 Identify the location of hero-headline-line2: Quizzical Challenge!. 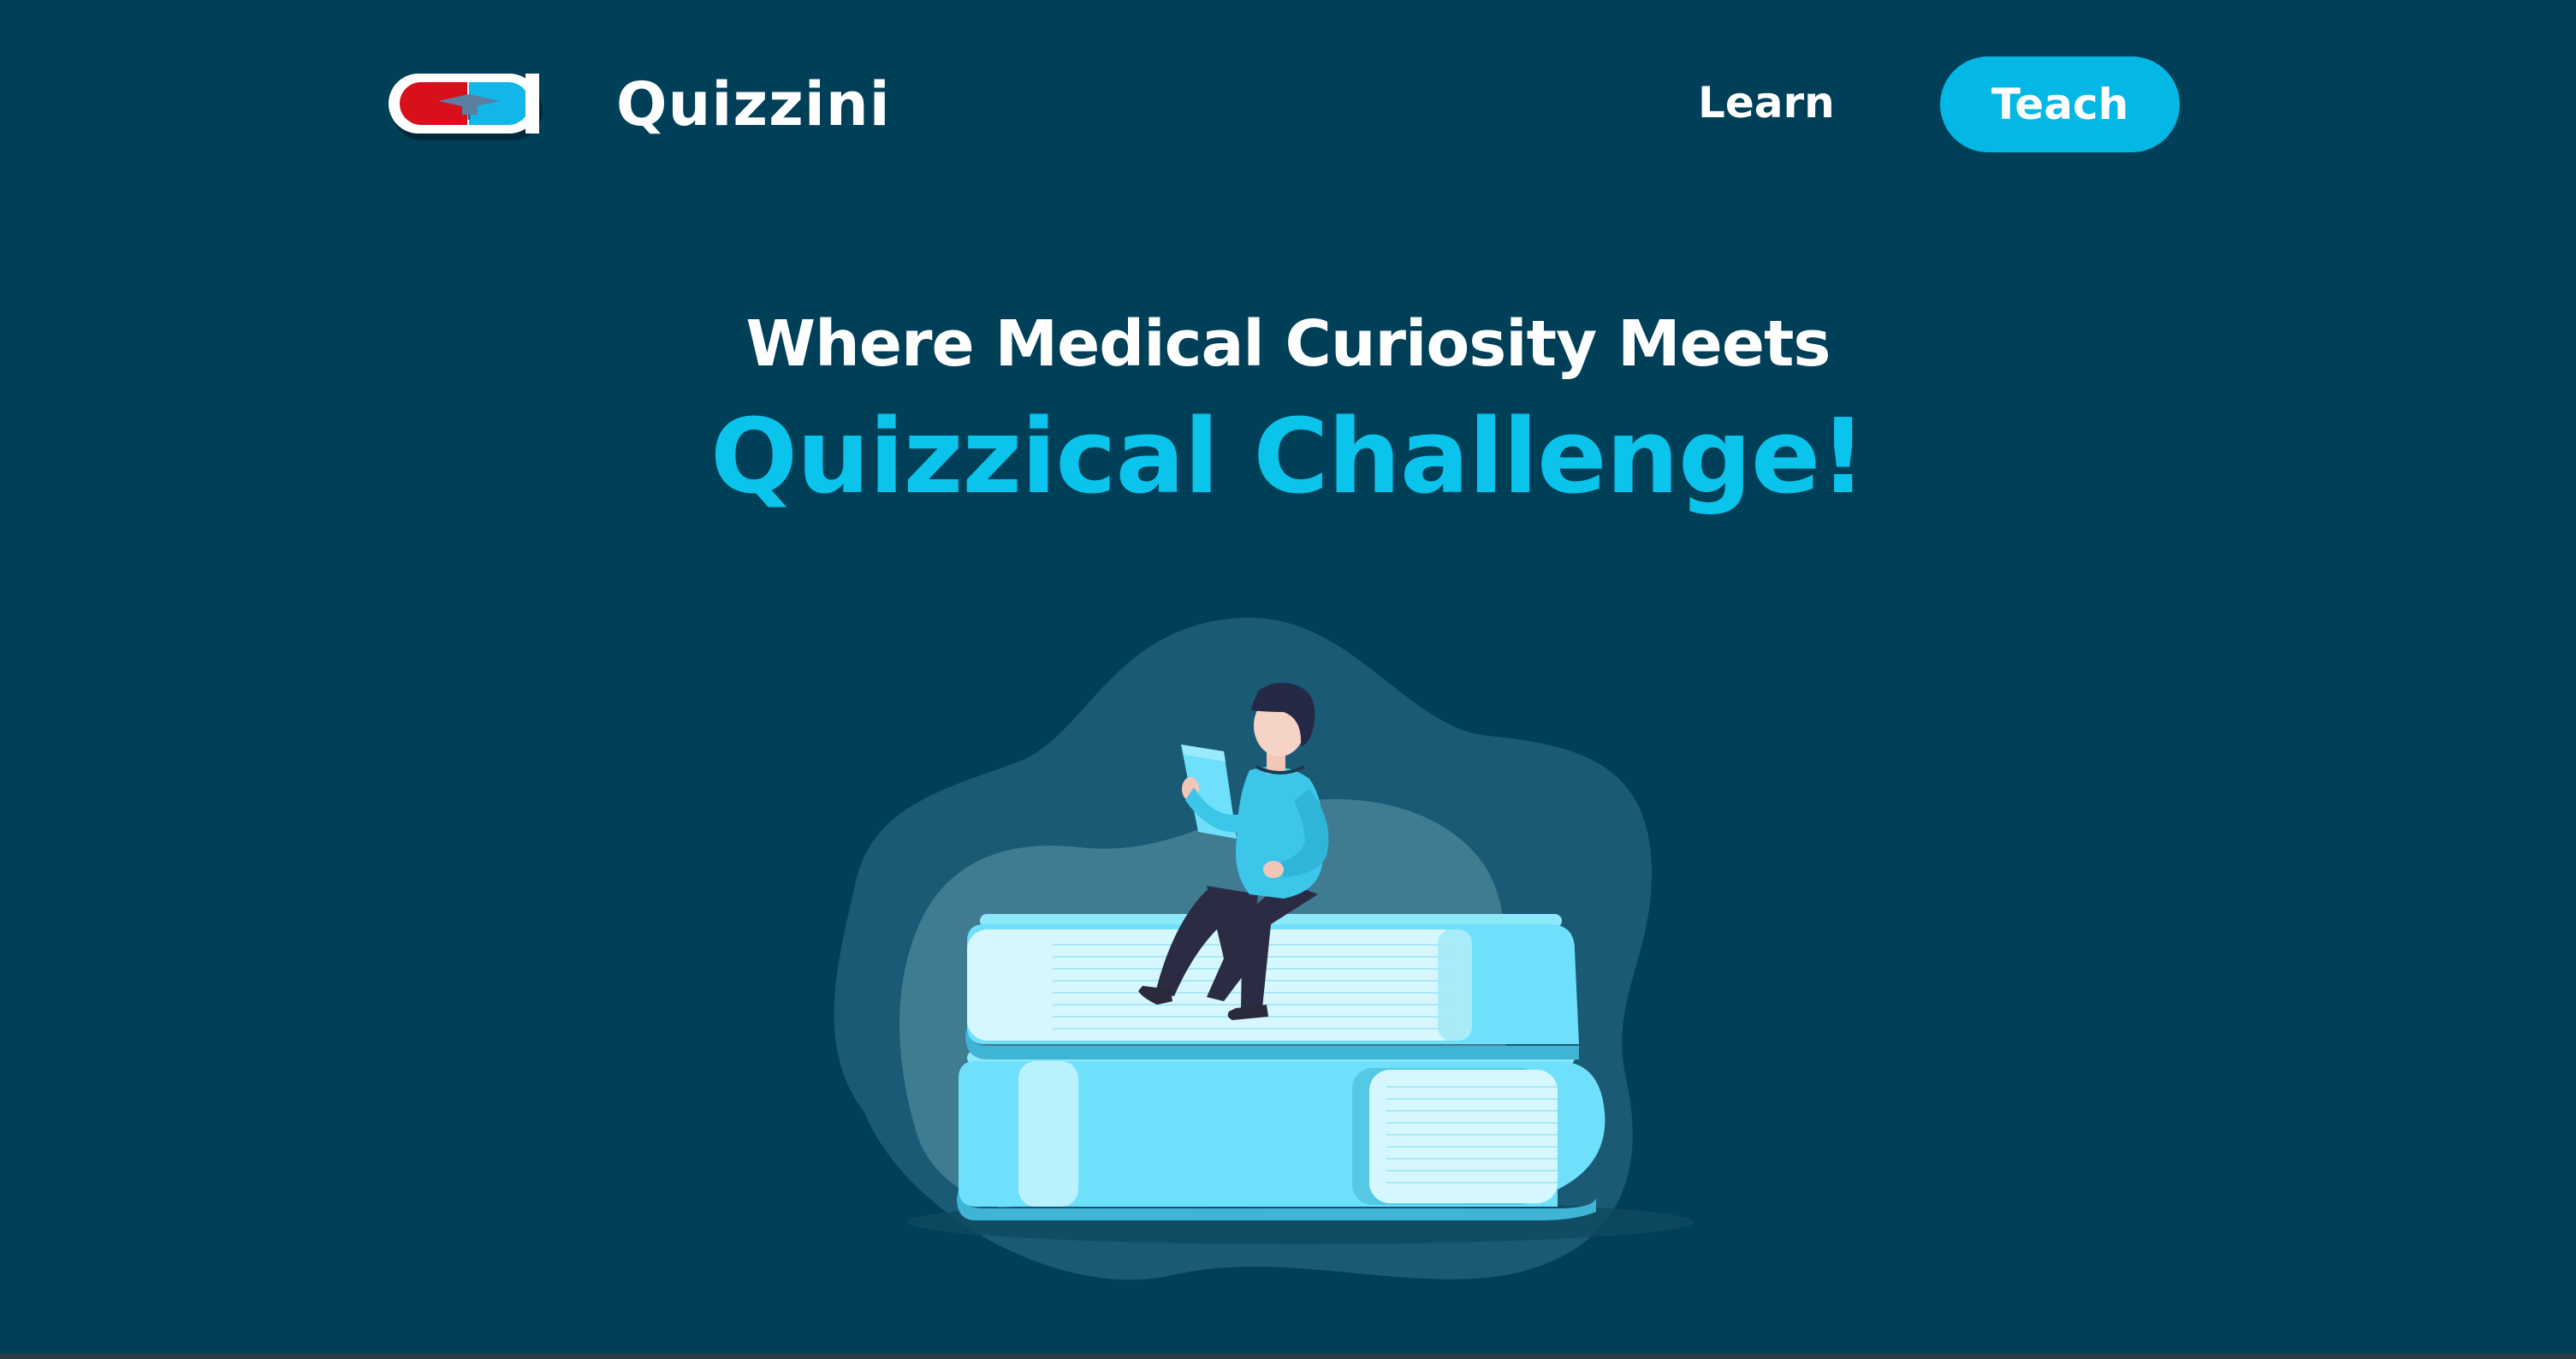
(1288, 457).